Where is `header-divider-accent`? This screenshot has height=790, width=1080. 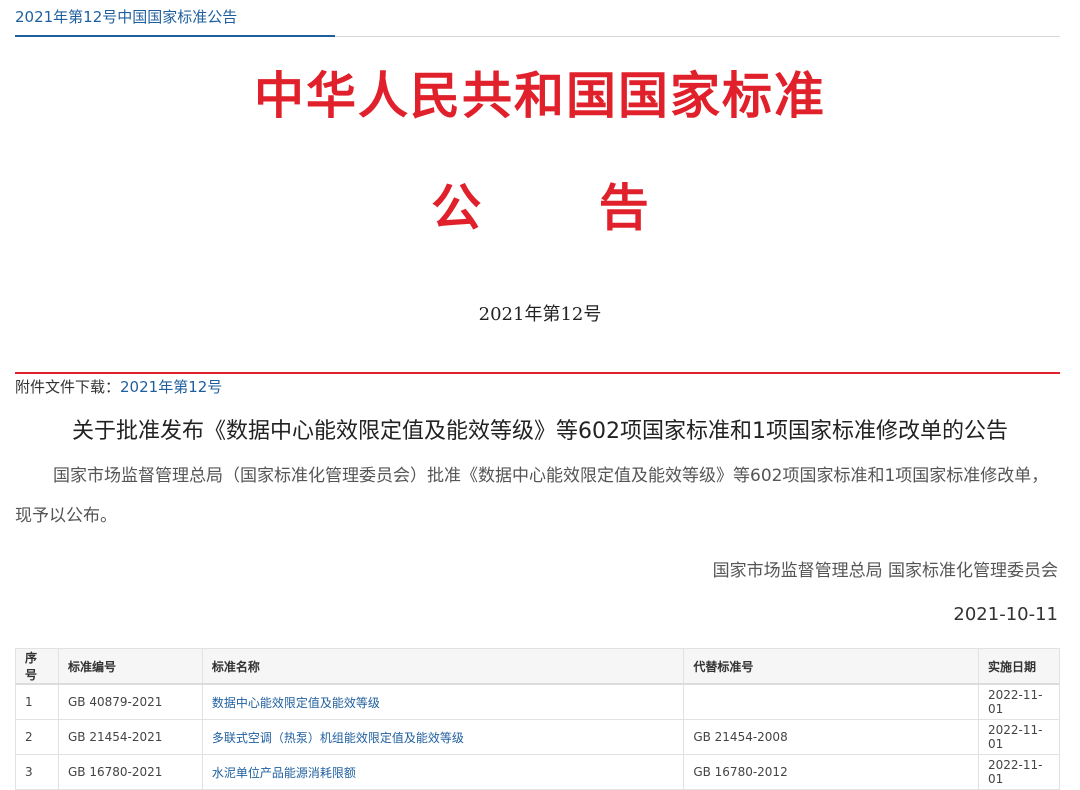
header-divider-accent is located at coordinates (175, 36).